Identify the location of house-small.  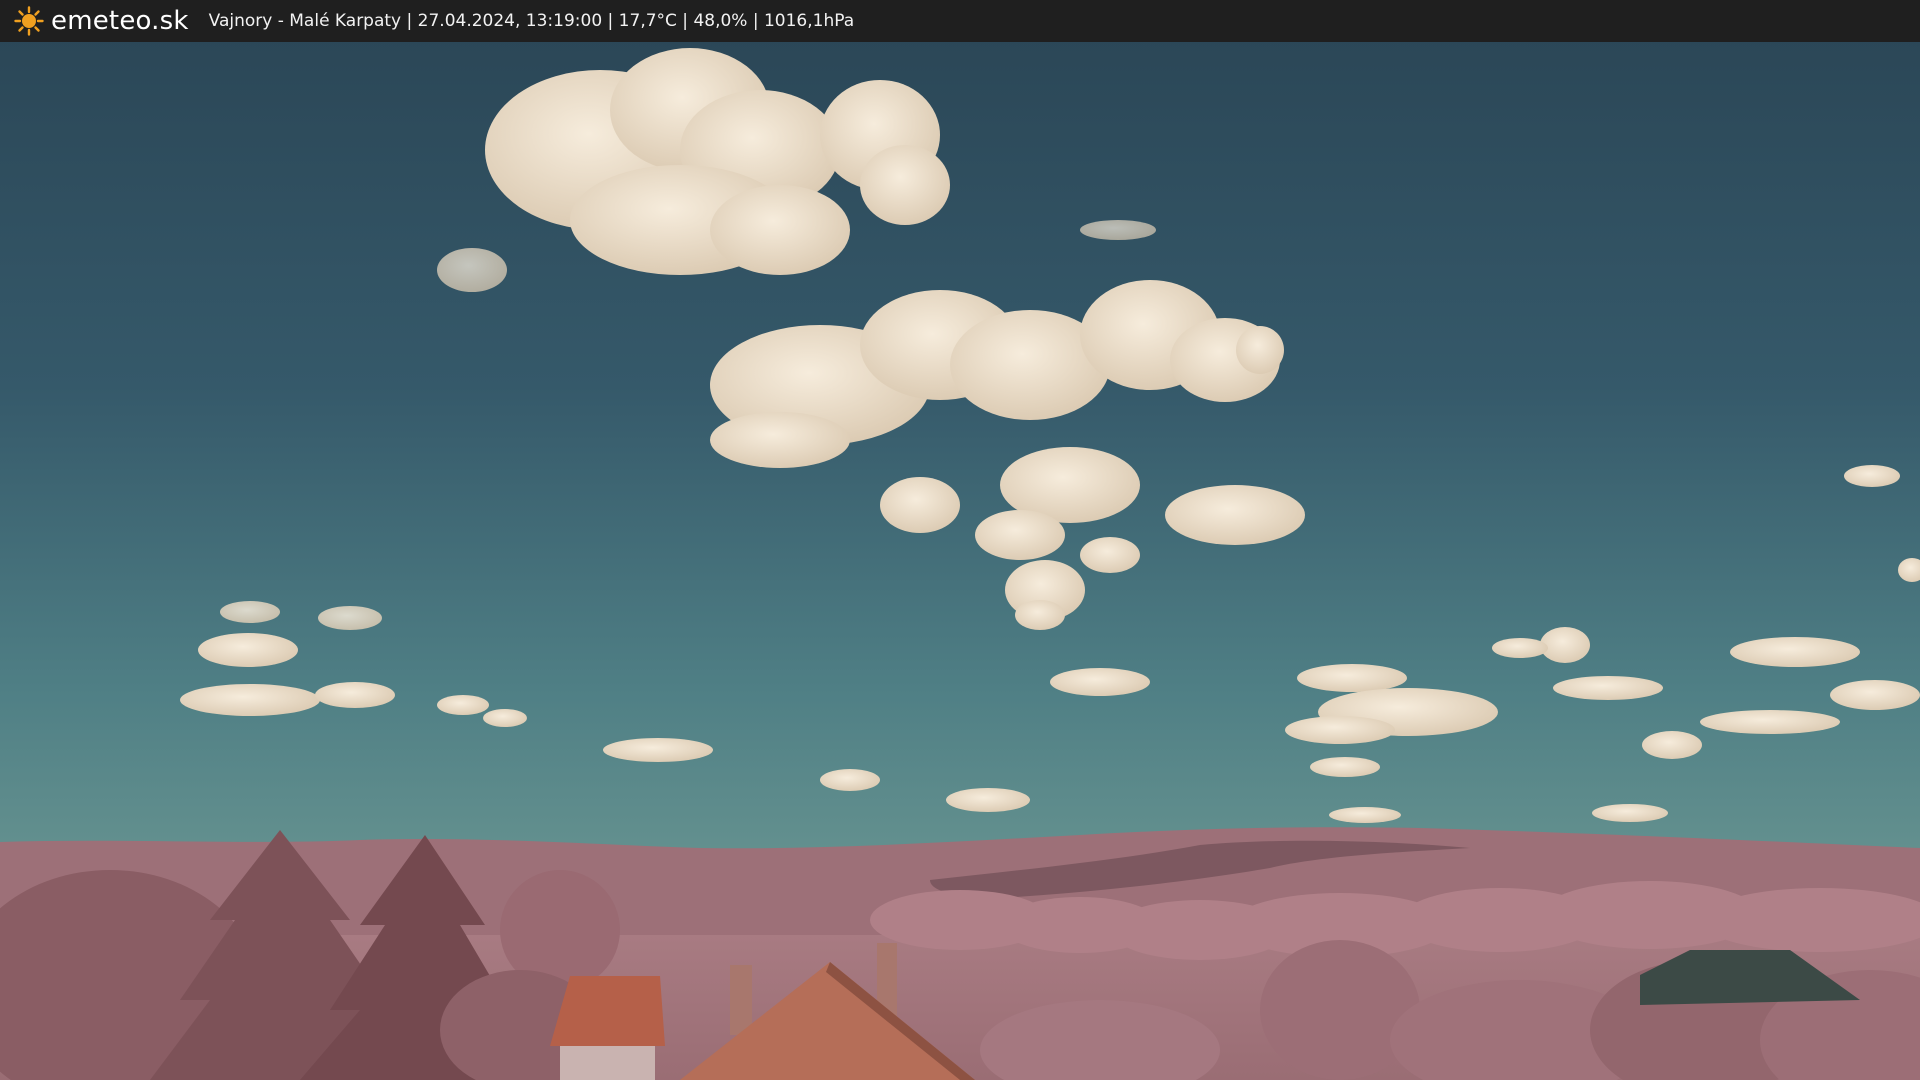
(607, 1028).